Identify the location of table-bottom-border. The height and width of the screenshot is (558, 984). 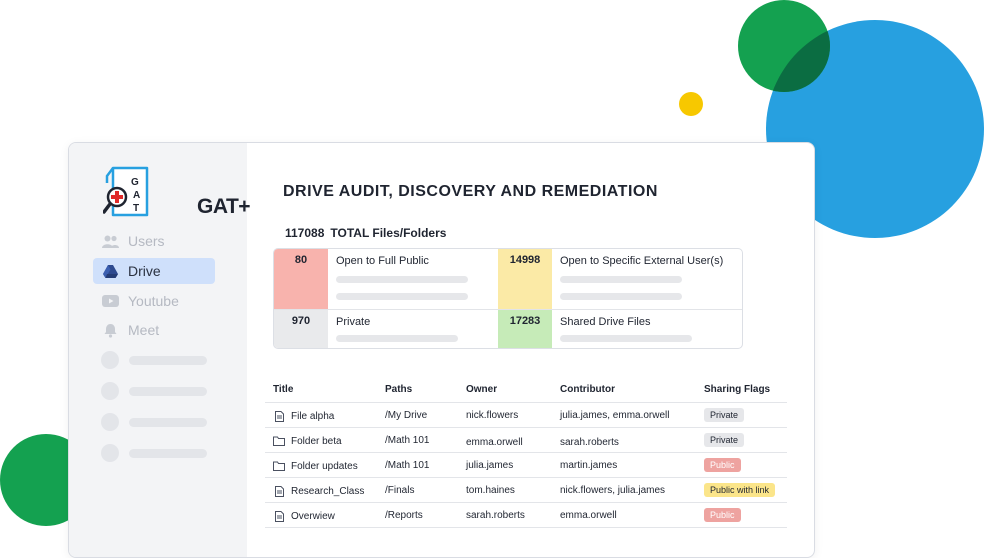
(526, 527).